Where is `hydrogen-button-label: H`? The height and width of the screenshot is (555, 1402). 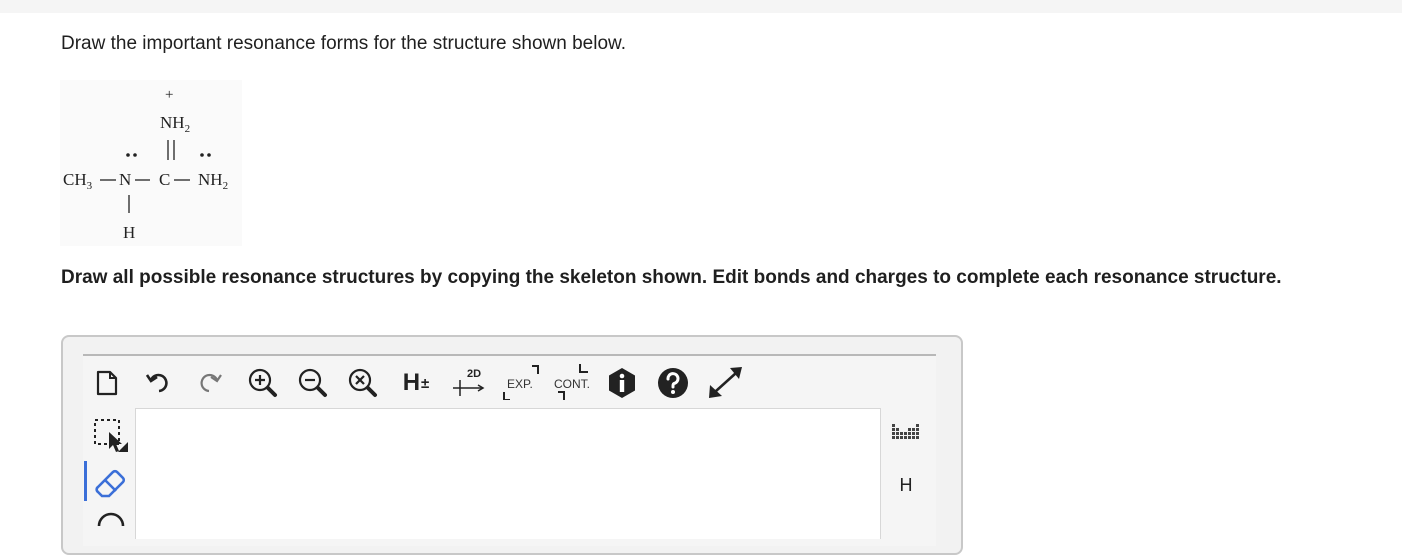 hydrogen-button-label: H is located at coordinates (411, 382).